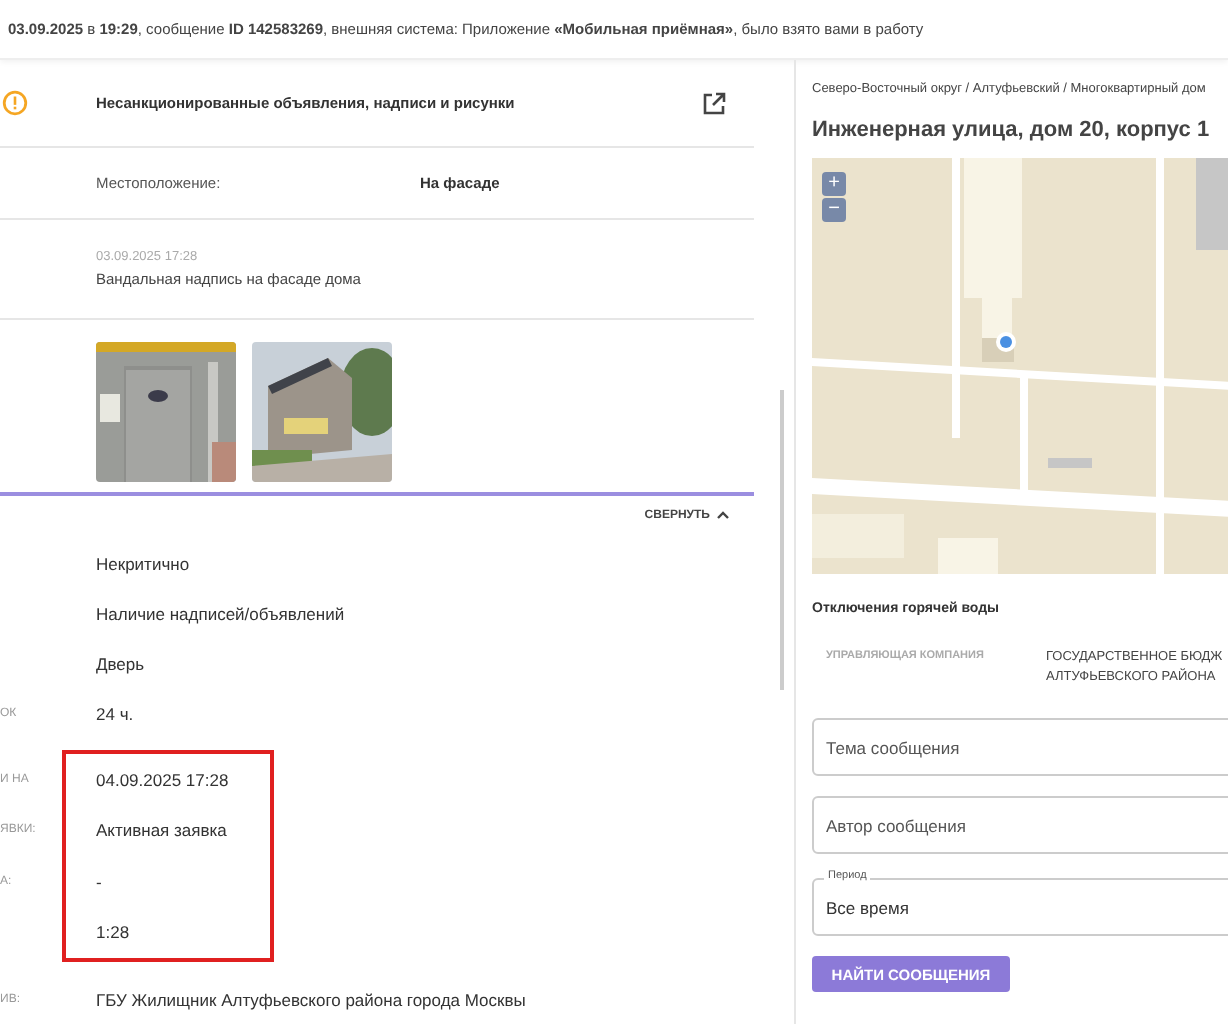  I want to click on field-value: 24 ч., so click(115, 713).